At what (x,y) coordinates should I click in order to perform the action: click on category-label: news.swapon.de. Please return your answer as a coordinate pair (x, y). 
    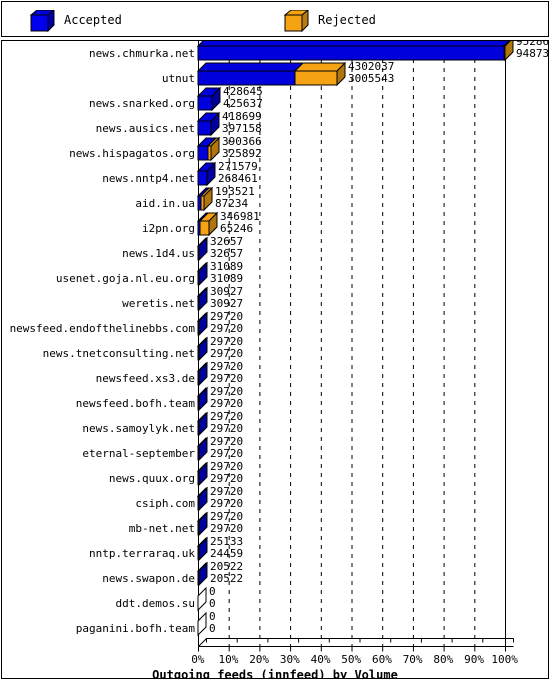
    Looking at the image, I should click on (148, 578).